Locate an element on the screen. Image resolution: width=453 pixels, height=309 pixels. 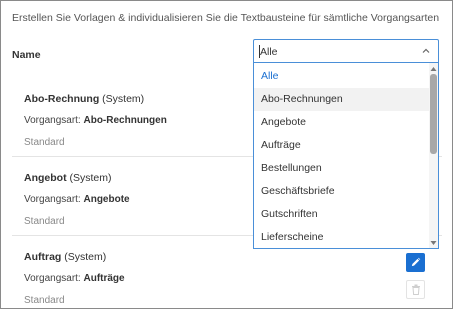
dropdown-scrollbar is located at coordinates (433, 155).